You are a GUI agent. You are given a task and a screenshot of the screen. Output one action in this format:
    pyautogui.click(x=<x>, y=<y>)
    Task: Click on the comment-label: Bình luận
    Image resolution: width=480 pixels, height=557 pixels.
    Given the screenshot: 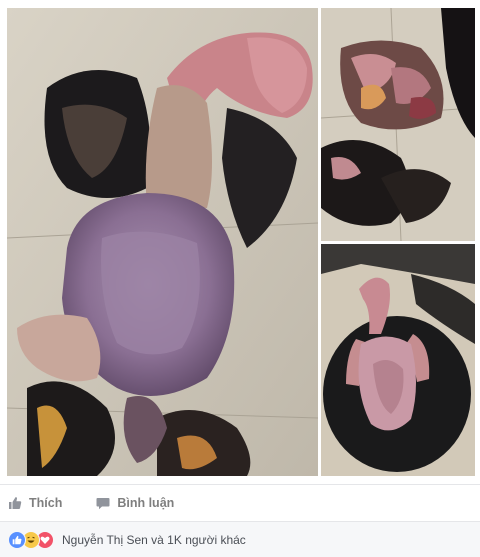 What is the action you would take?
    pyautogui.click(x=146, y=503)
    